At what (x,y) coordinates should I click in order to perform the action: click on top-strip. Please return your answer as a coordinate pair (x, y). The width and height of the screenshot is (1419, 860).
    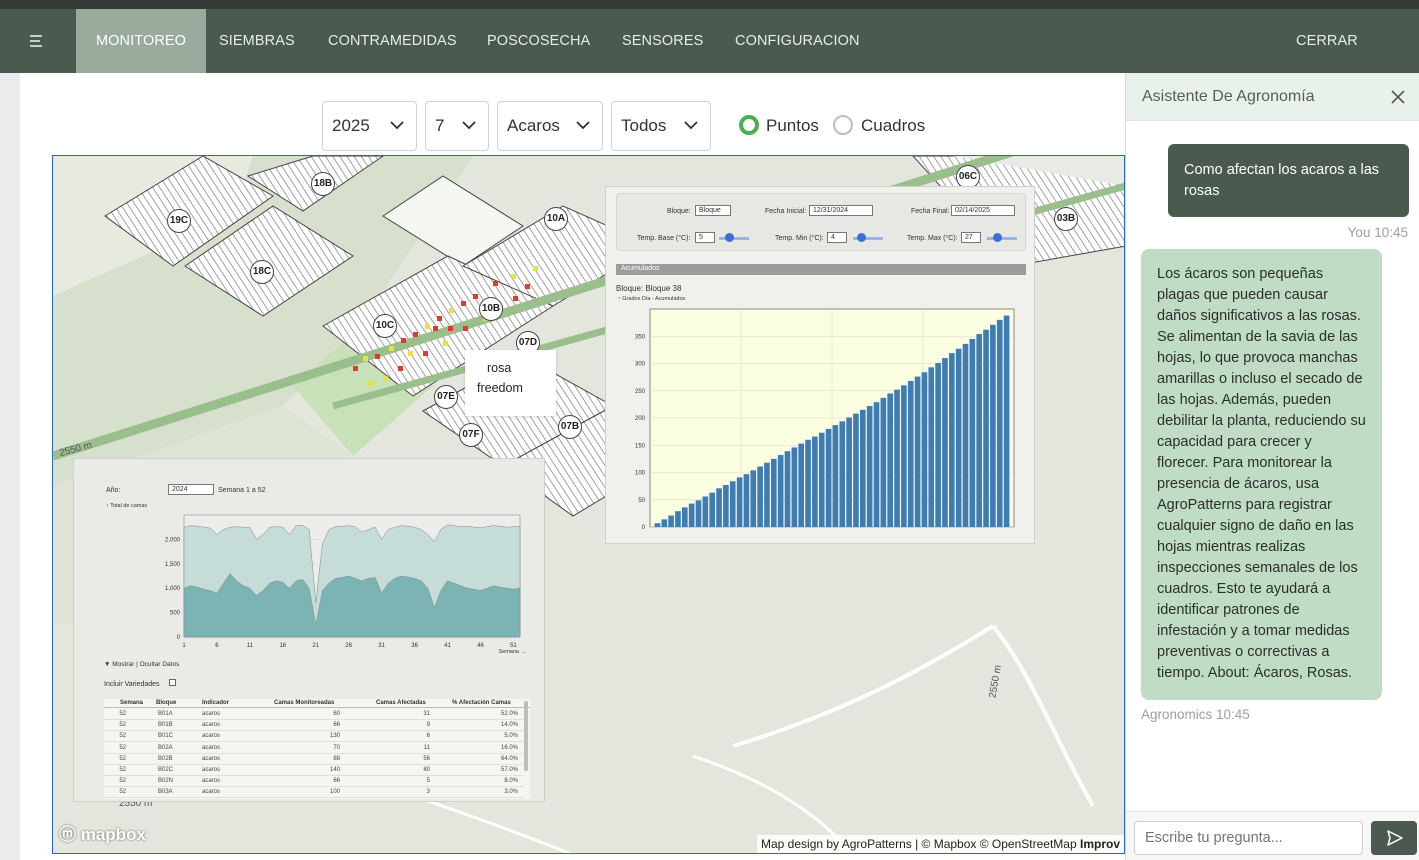
    Looking at the image, I should click on (709, 4).